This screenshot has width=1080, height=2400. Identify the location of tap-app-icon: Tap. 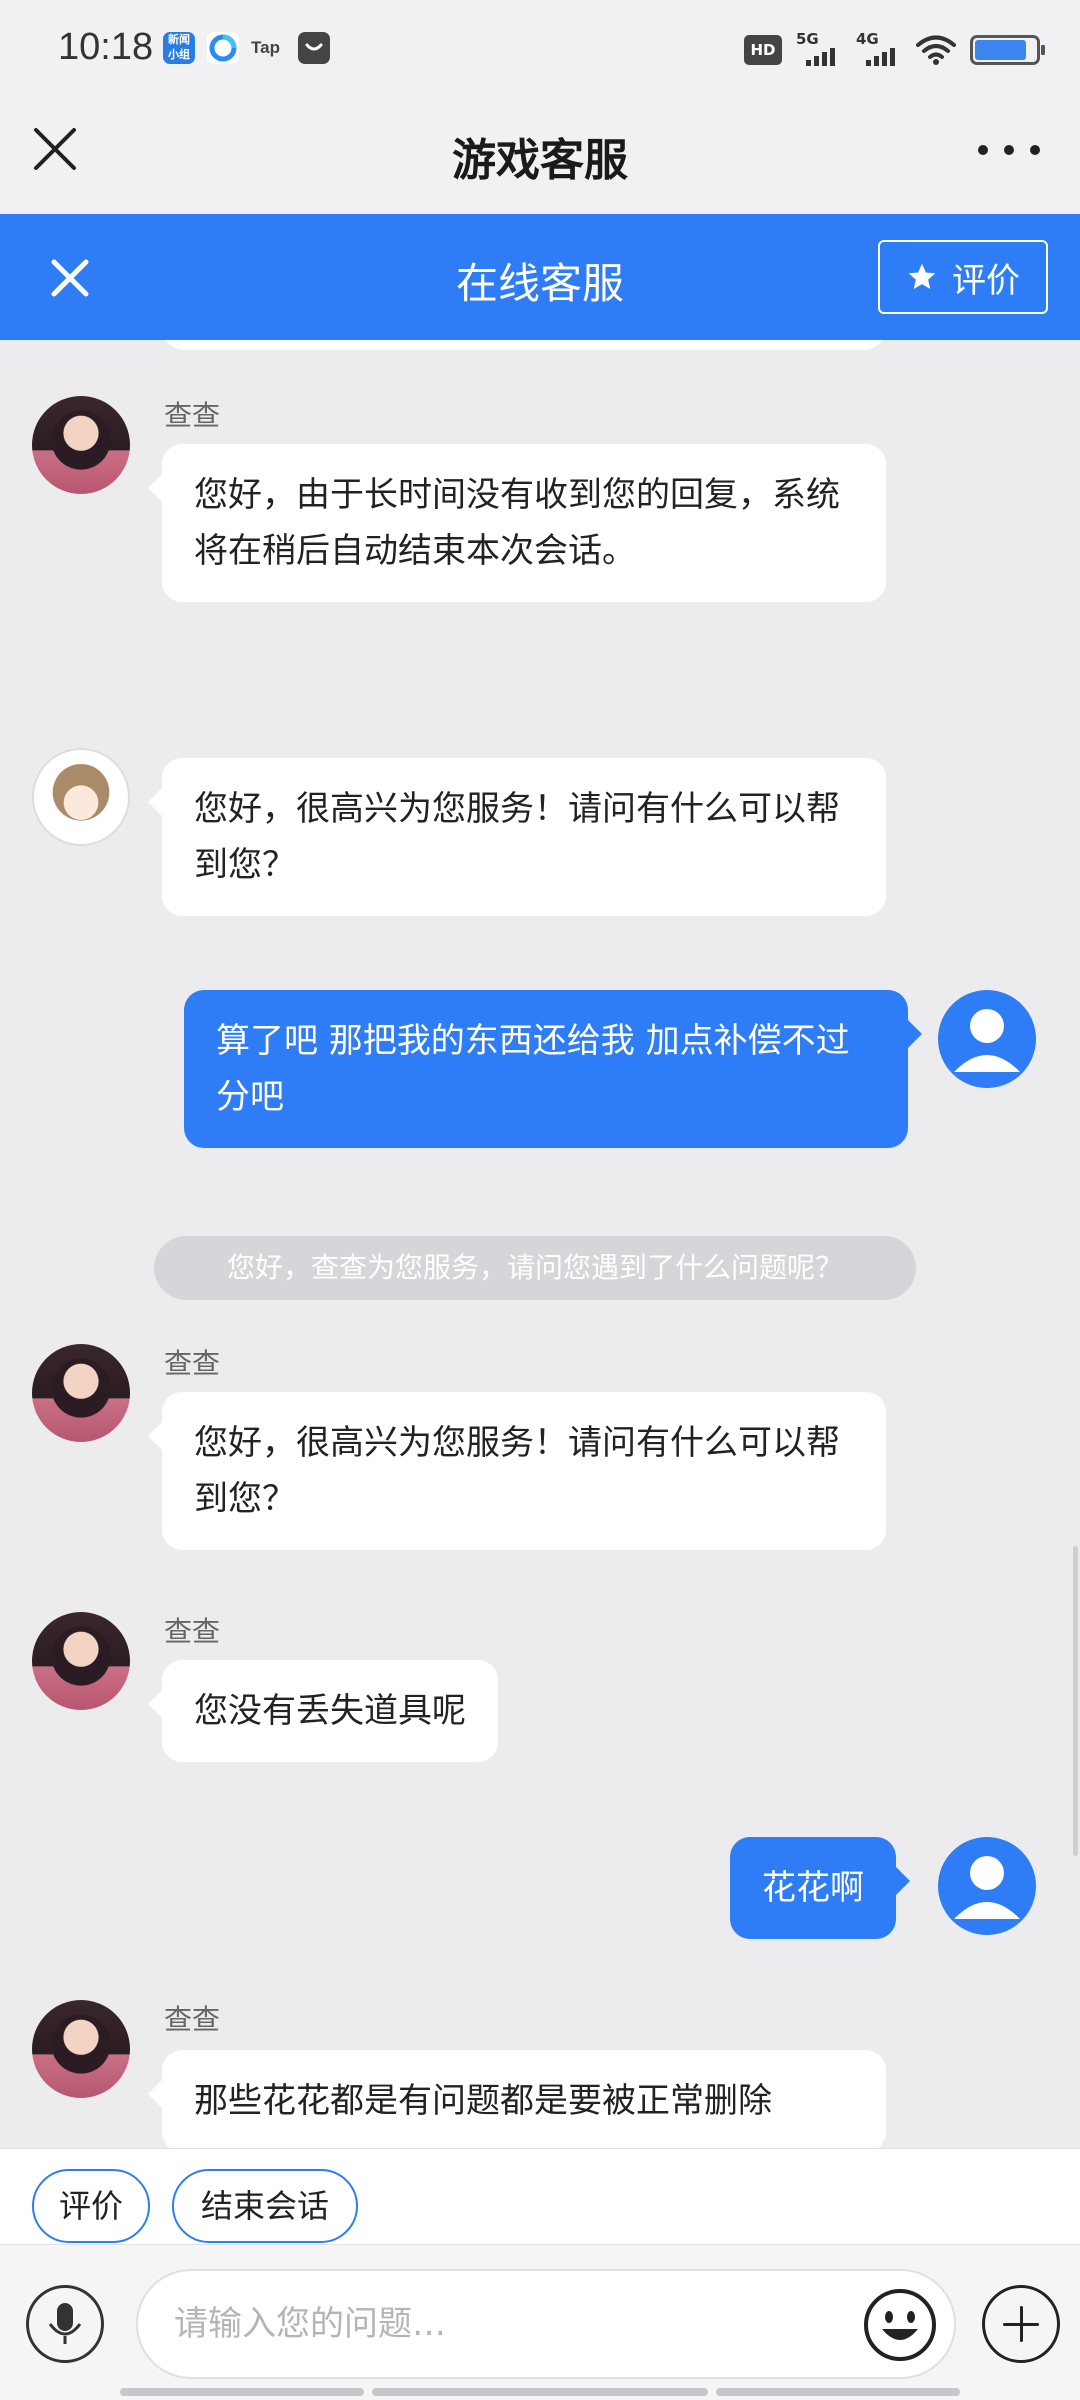
(265, 47).